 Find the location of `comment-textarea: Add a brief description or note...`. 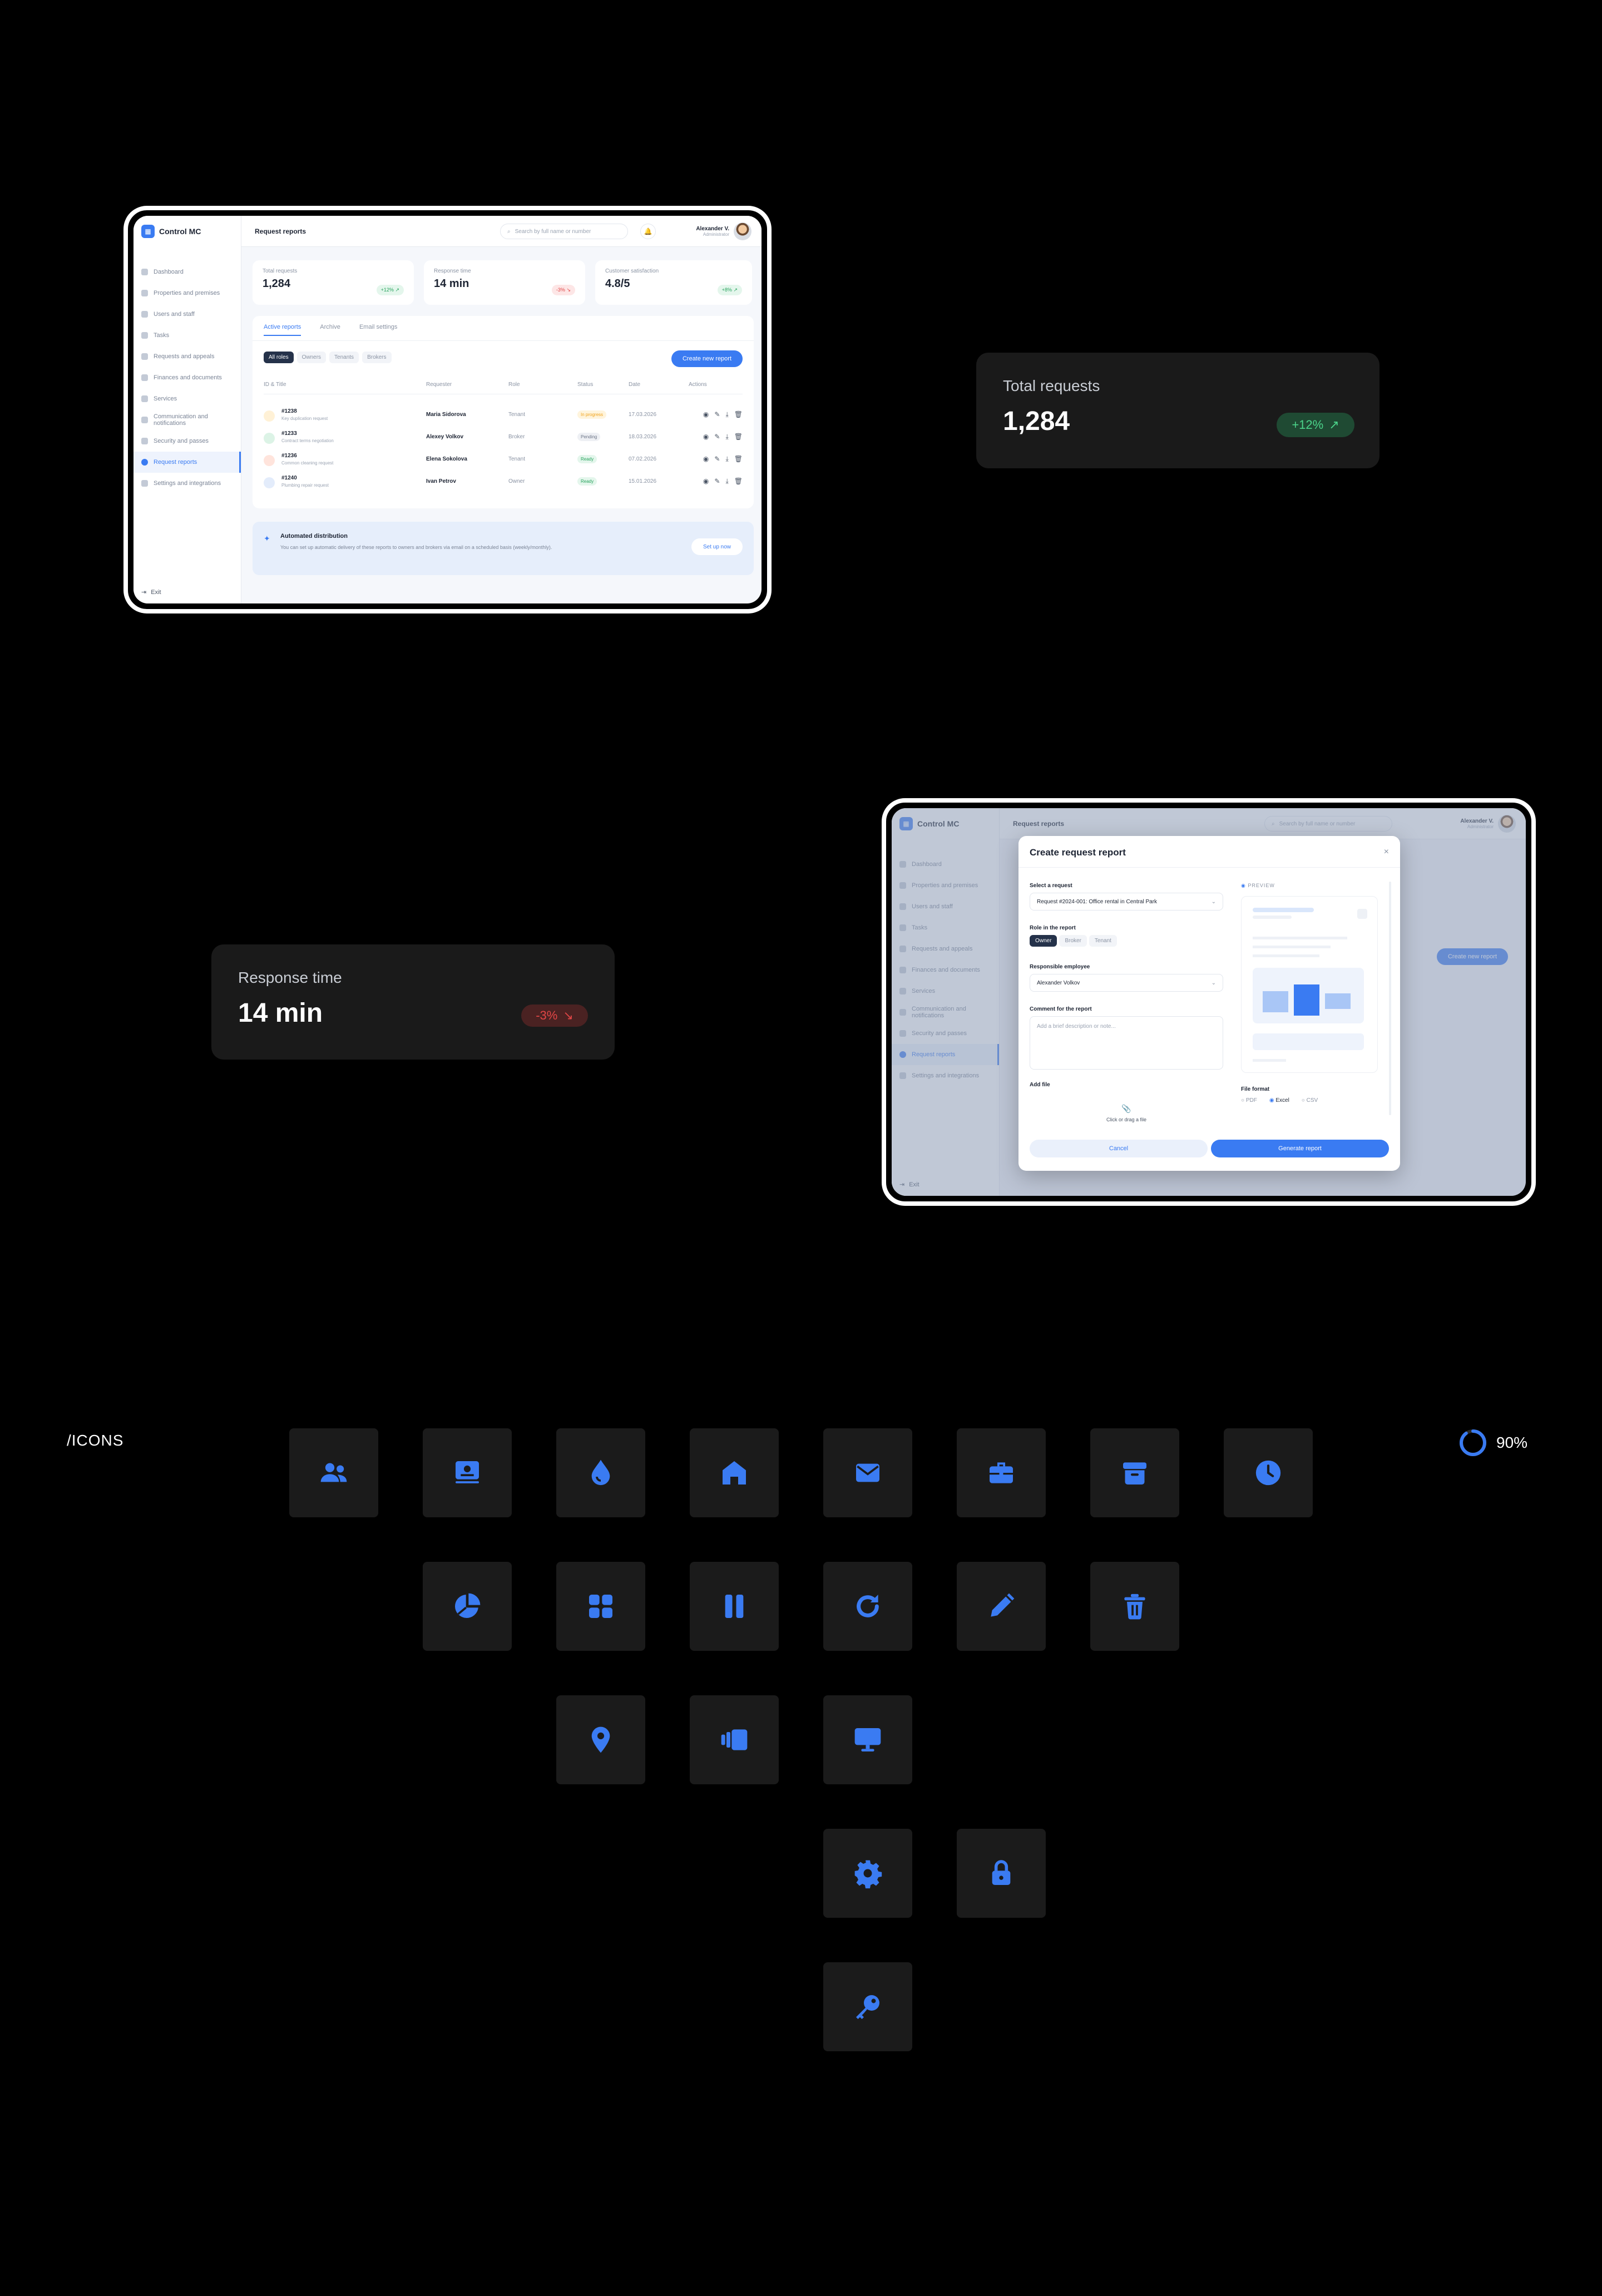

comment-textarea: Add a brief description or note... is located at coordinates (1126, 1043).